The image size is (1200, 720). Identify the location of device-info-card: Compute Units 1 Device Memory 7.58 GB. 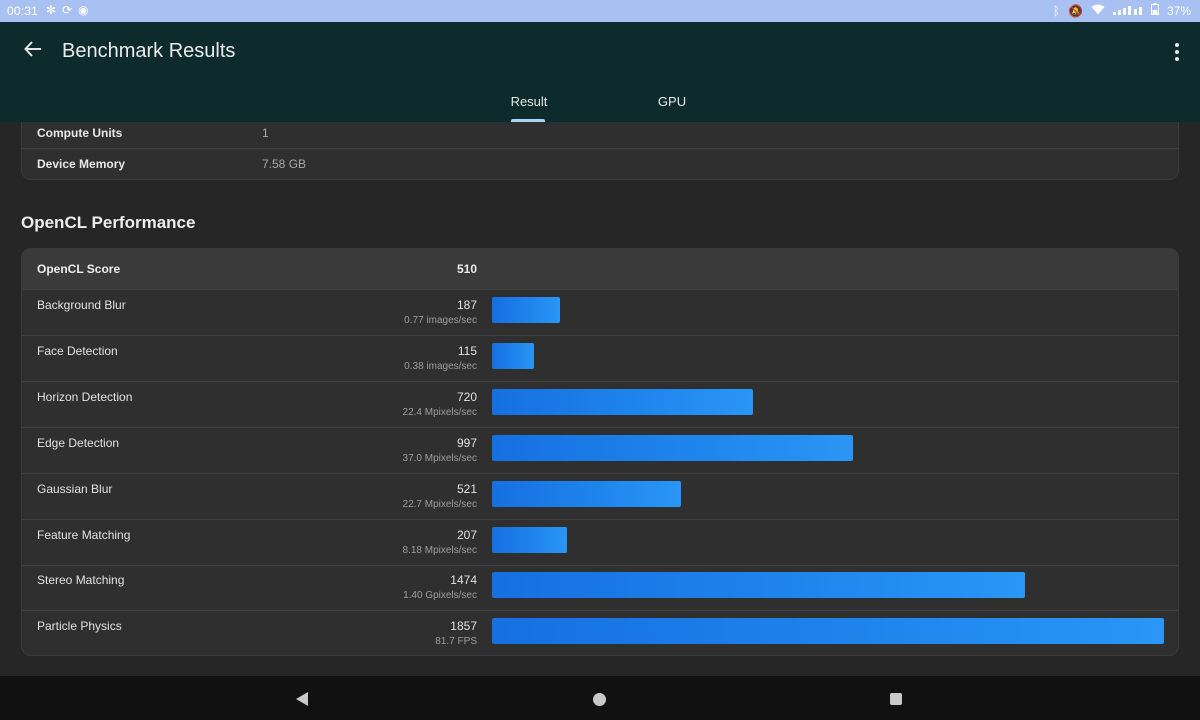
(600, 151).